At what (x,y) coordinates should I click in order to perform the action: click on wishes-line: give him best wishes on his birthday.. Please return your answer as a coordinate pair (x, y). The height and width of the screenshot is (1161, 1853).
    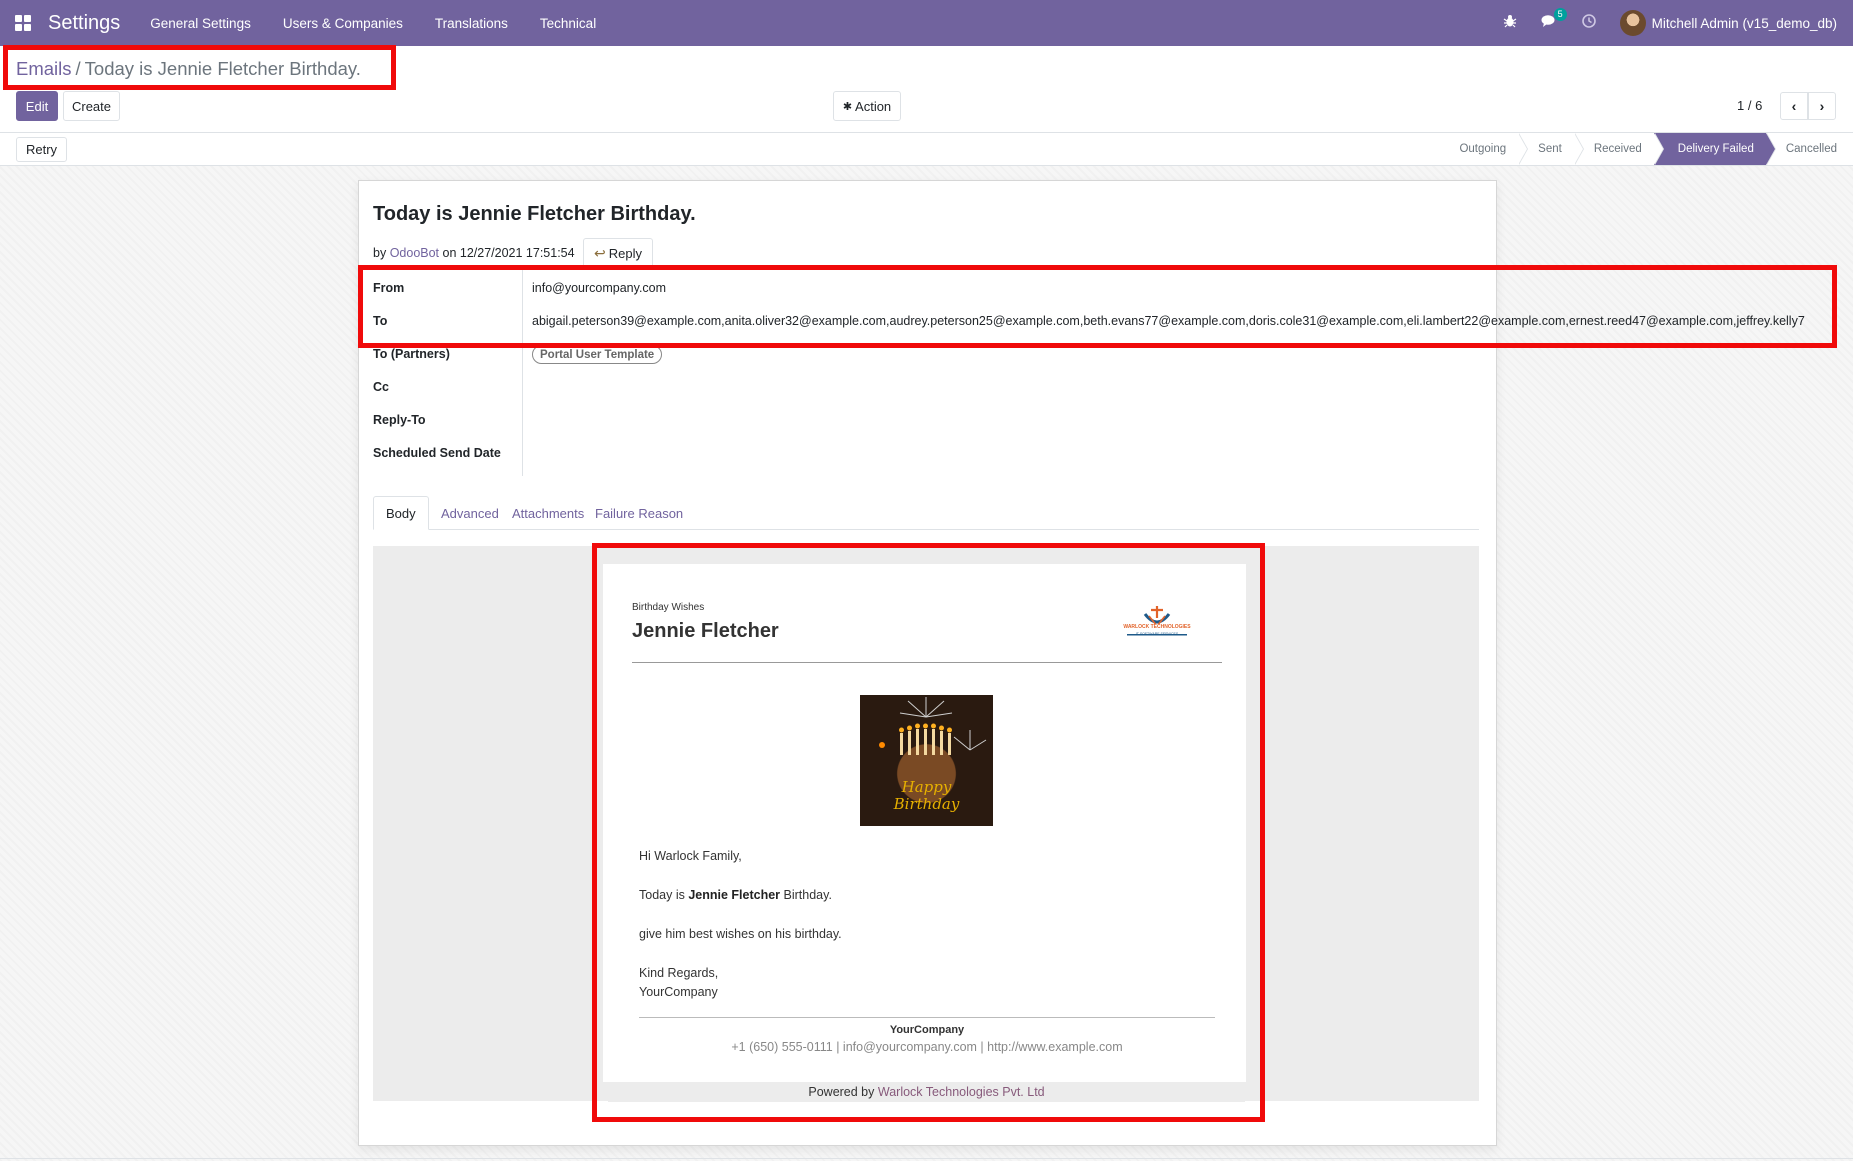
    Looking at the image, I should click on (740, 934).